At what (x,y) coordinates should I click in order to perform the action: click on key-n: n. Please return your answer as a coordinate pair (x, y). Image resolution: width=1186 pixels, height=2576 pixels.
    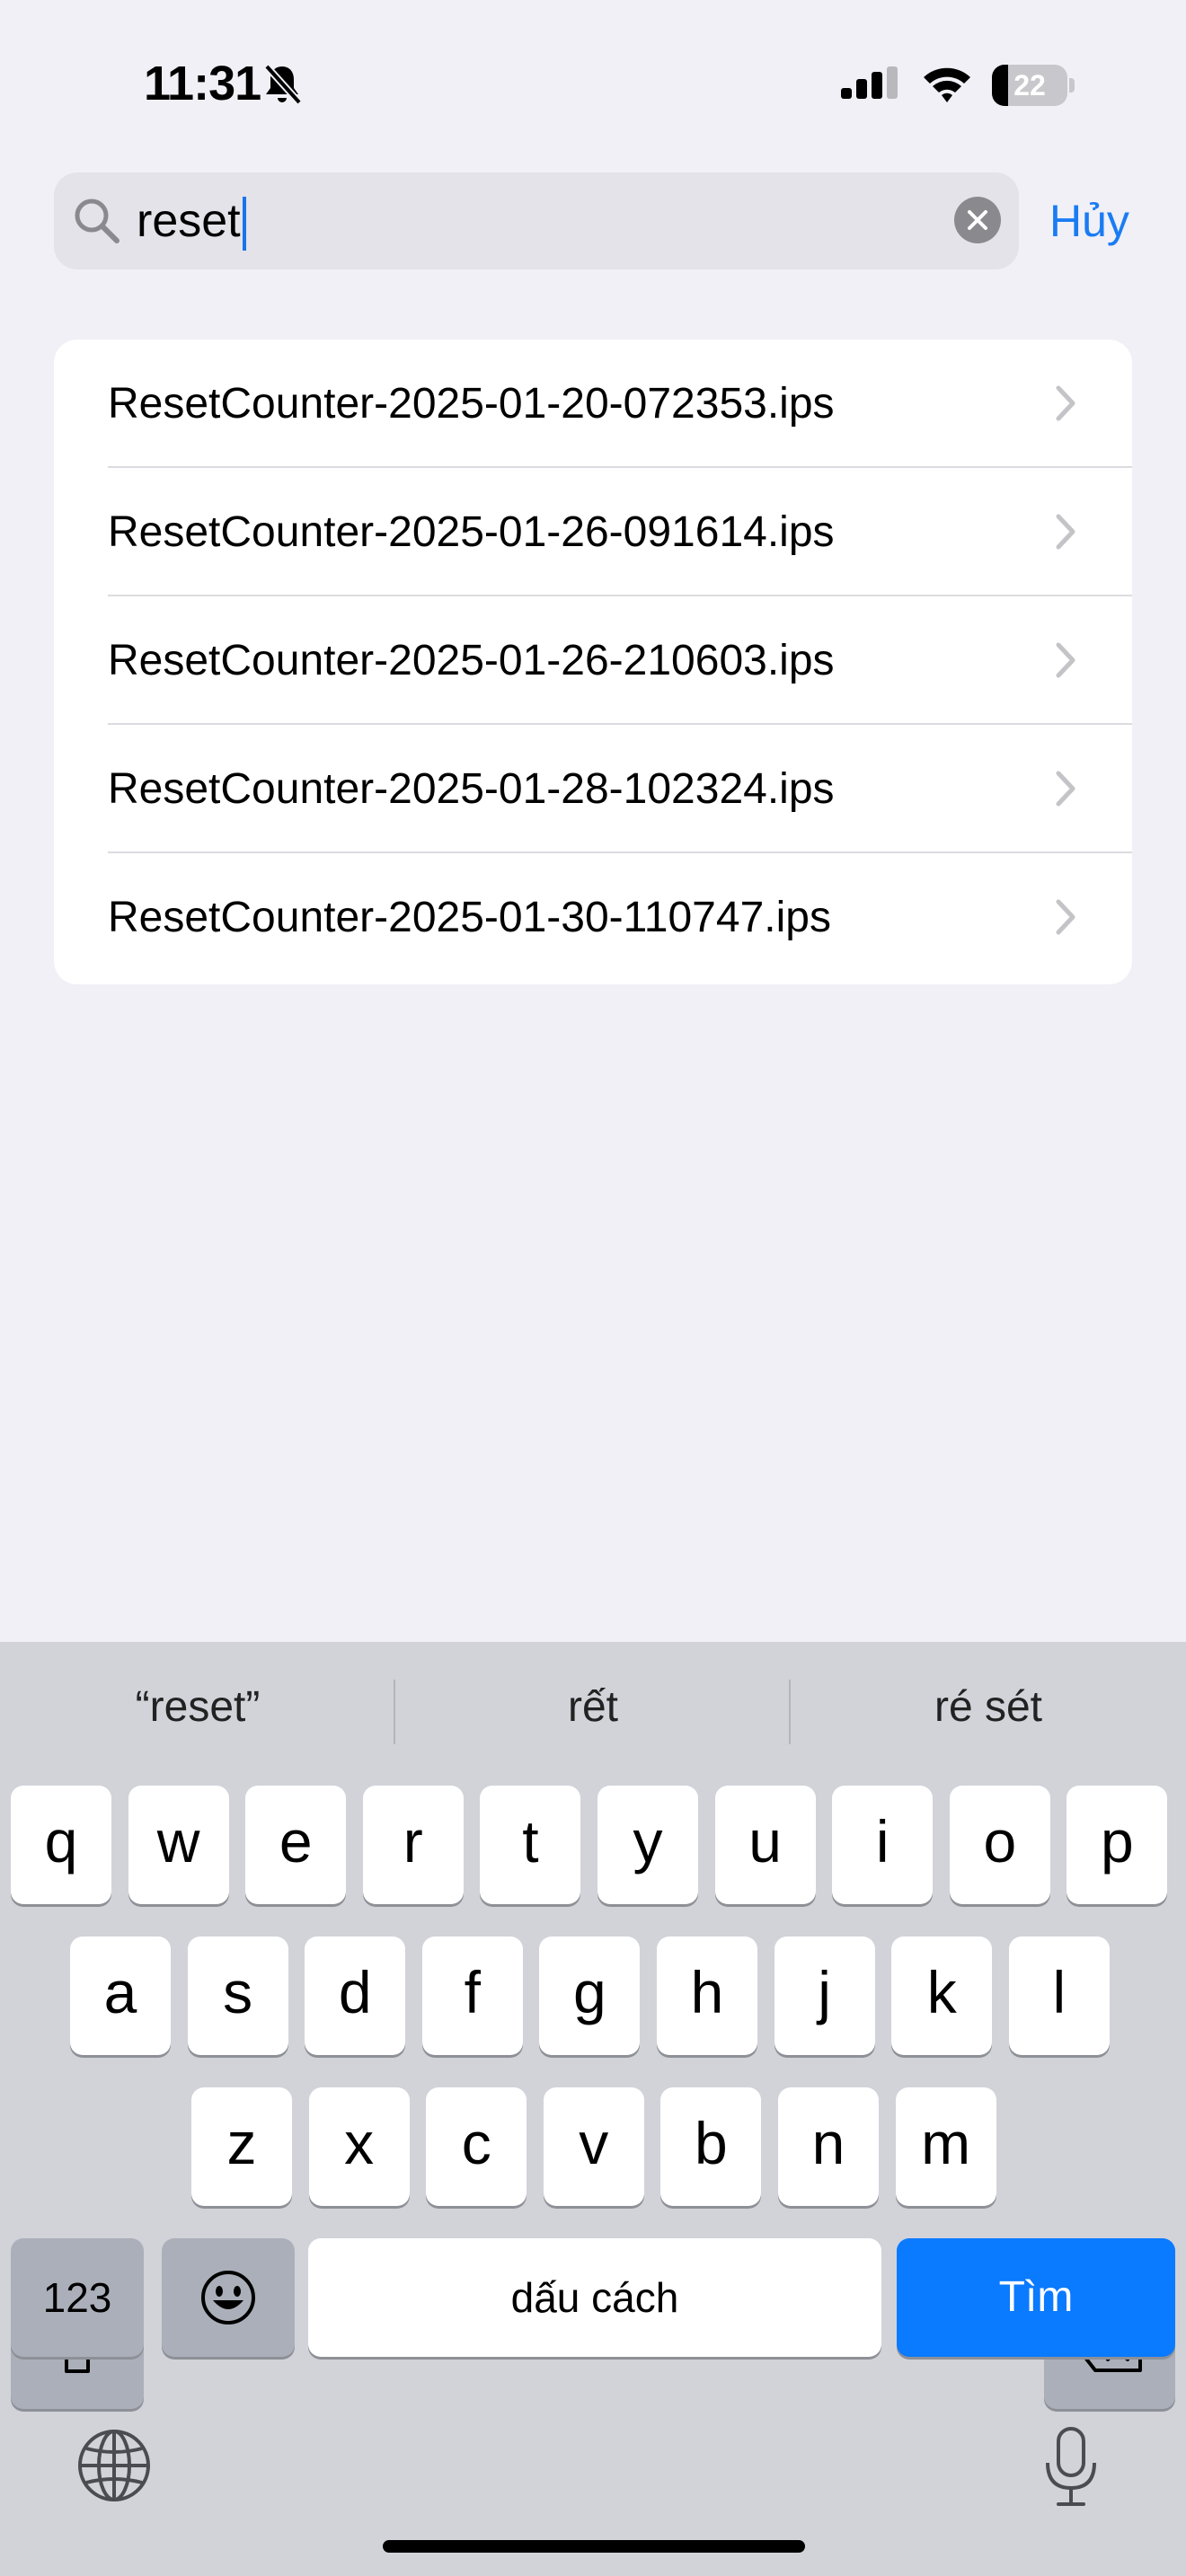
    Looking at the image, I should click on (828, 2146).